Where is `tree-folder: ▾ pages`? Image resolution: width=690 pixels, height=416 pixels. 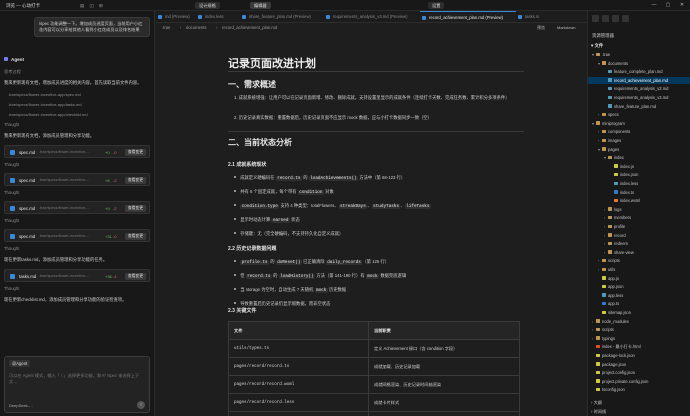
tree-folder: ▾ pages is located at coordinates (639, 150).